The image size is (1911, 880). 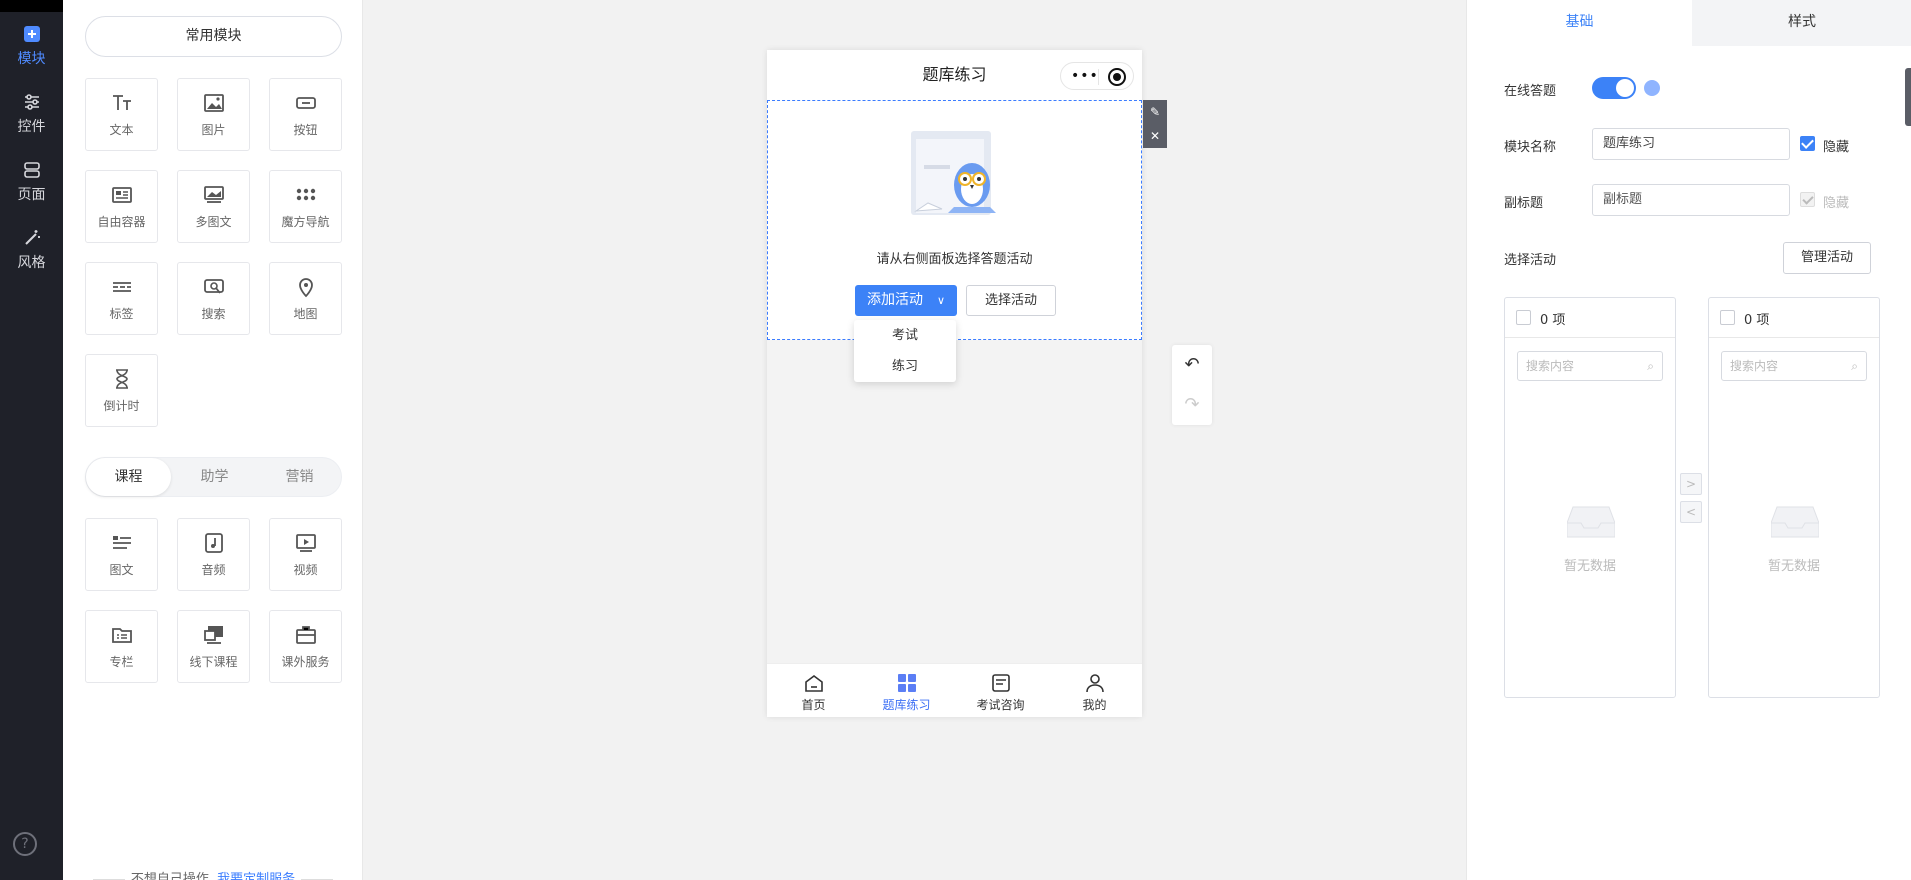 I want to click on transfer-target-list: 0 项 搜索内容 ⌕ 暂无数据, so click(x=1794, y=497).